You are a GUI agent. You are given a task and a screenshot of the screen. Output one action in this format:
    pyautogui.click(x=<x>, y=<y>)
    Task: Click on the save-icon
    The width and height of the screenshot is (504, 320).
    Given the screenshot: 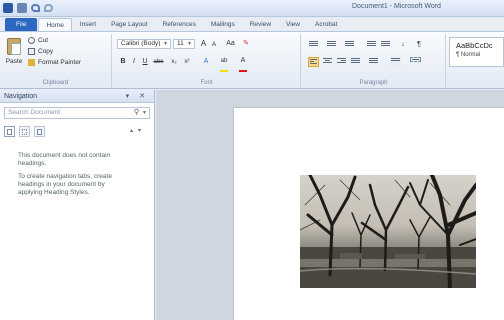 What is the action you would take?
    pyautogui.click(x=22, y=8)
    